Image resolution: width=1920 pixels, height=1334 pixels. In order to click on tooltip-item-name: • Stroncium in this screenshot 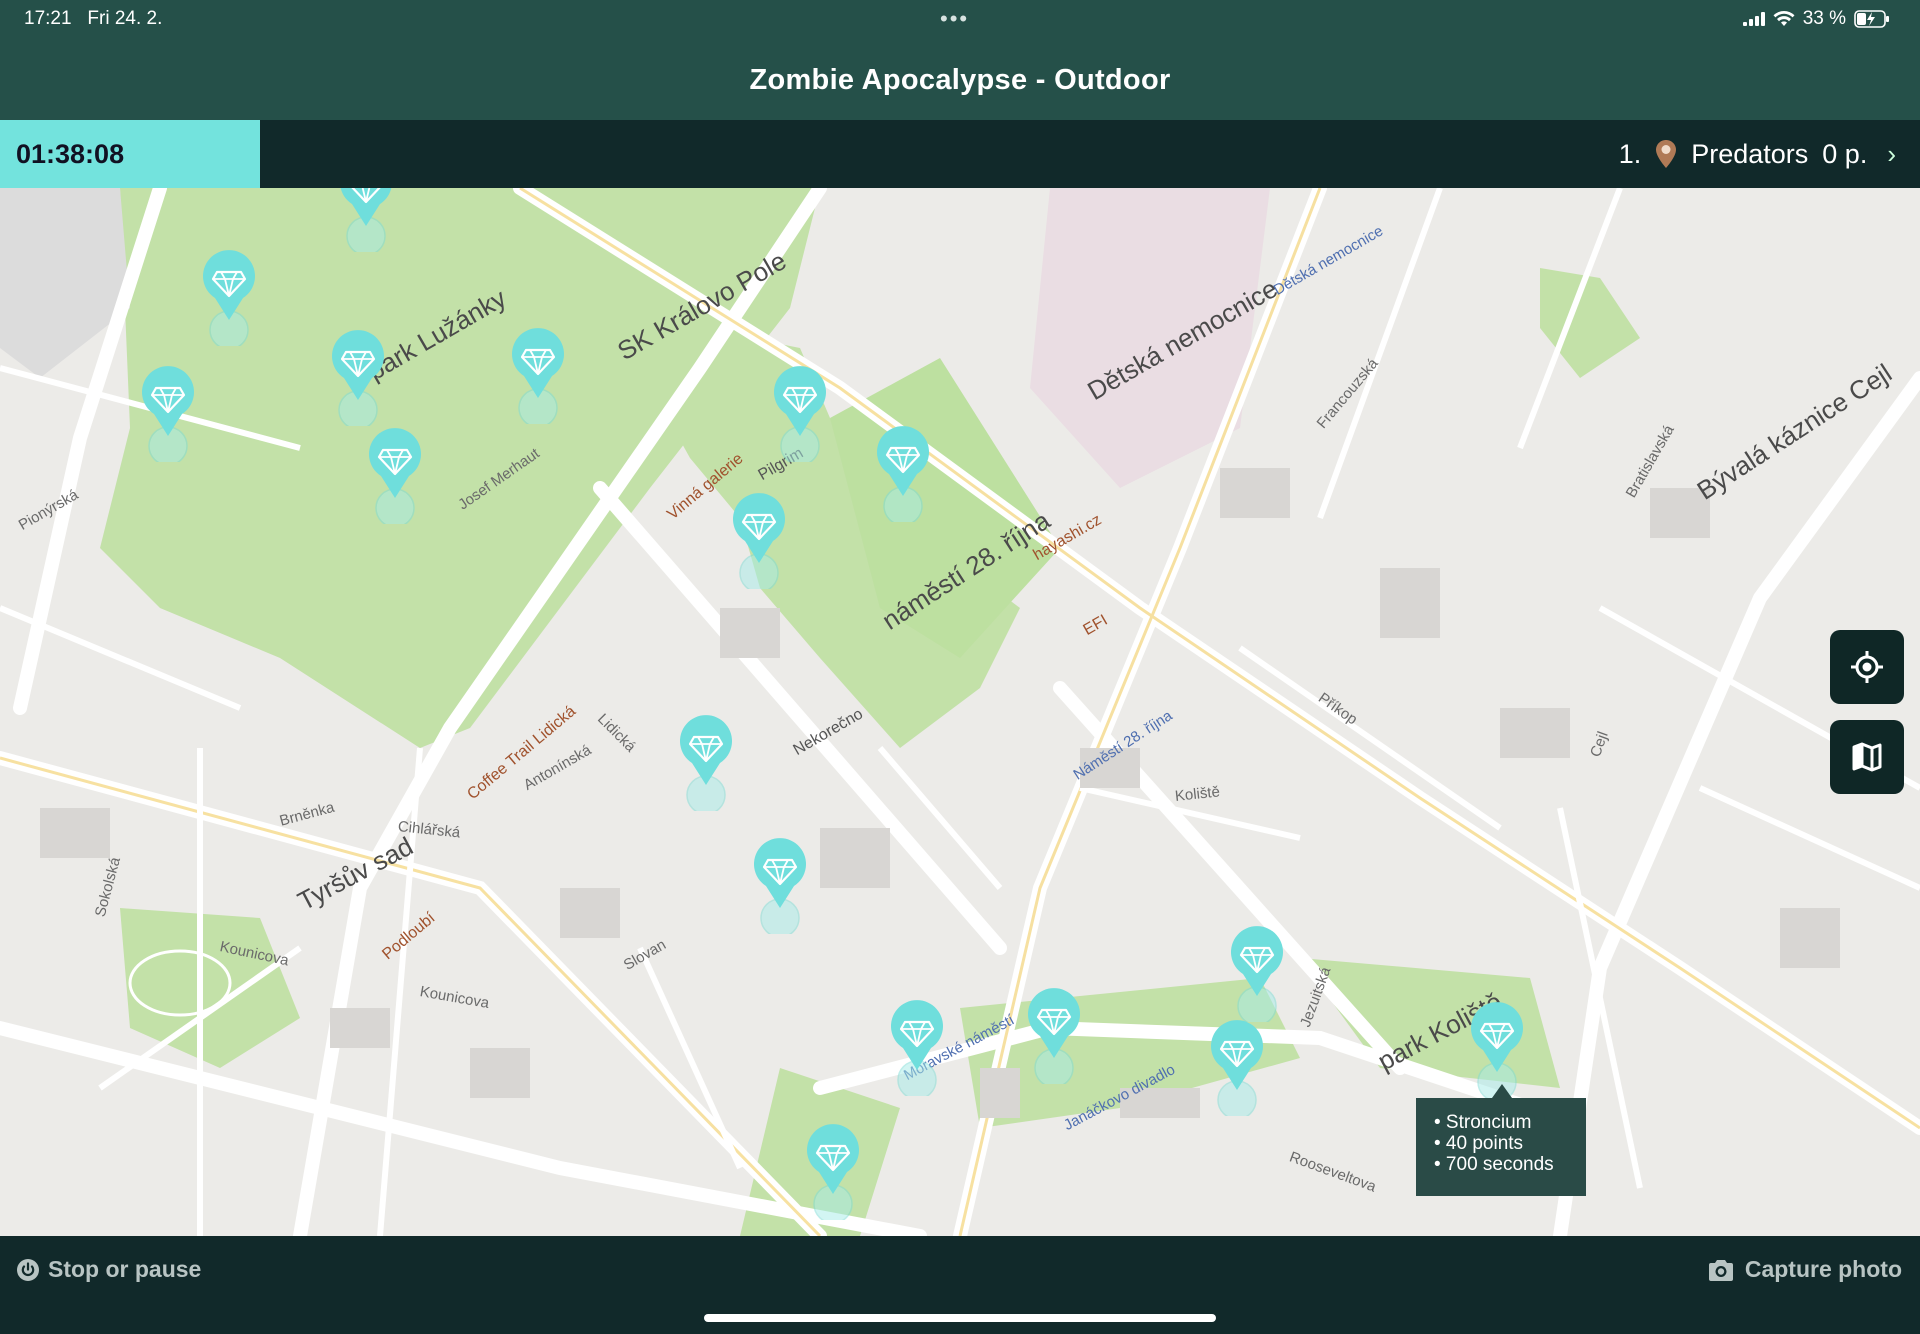, I will do `click(1483, 1122)`.